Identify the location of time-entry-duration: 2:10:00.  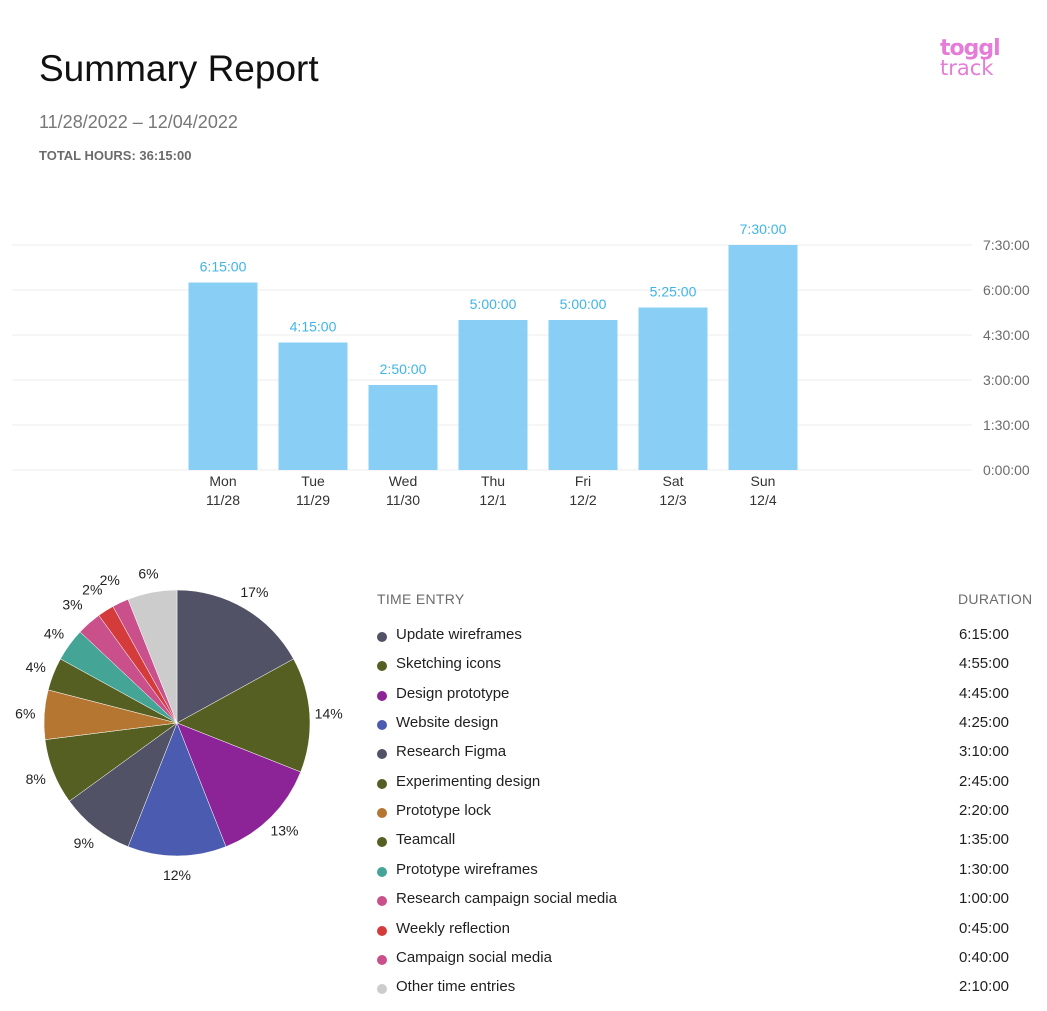
(983, 987).